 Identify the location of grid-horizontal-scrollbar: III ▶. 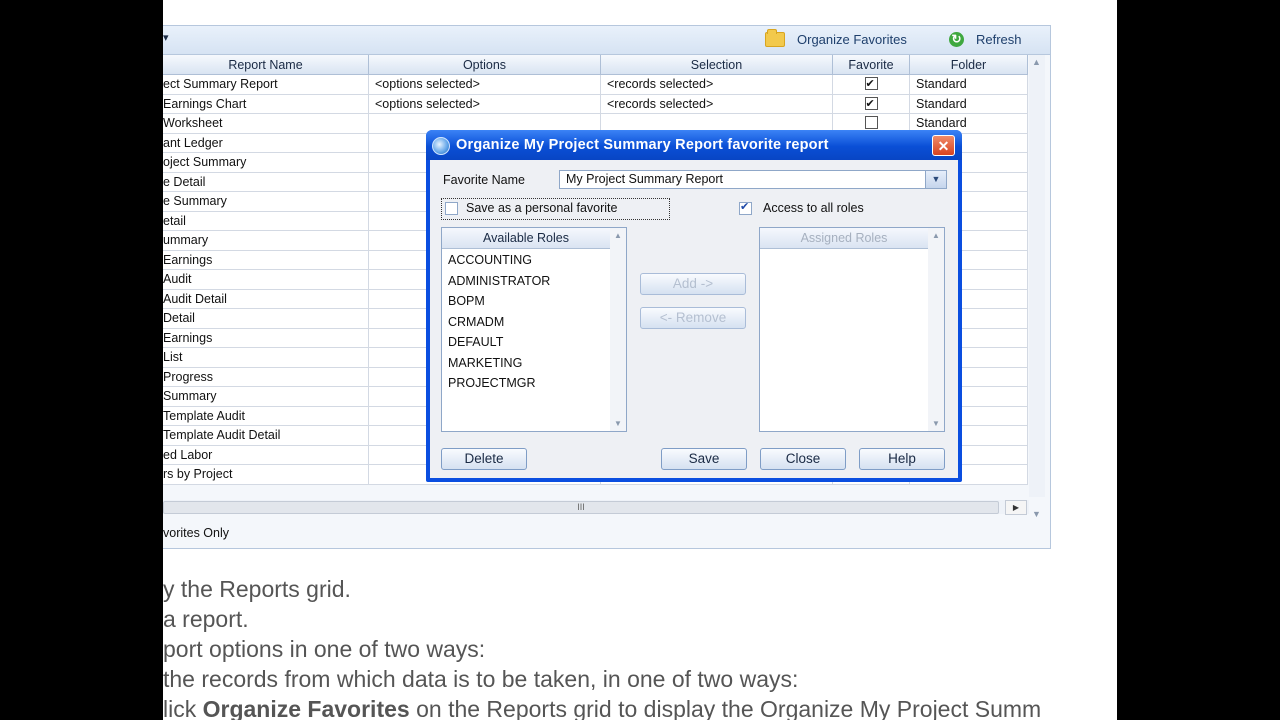
(596, 507).